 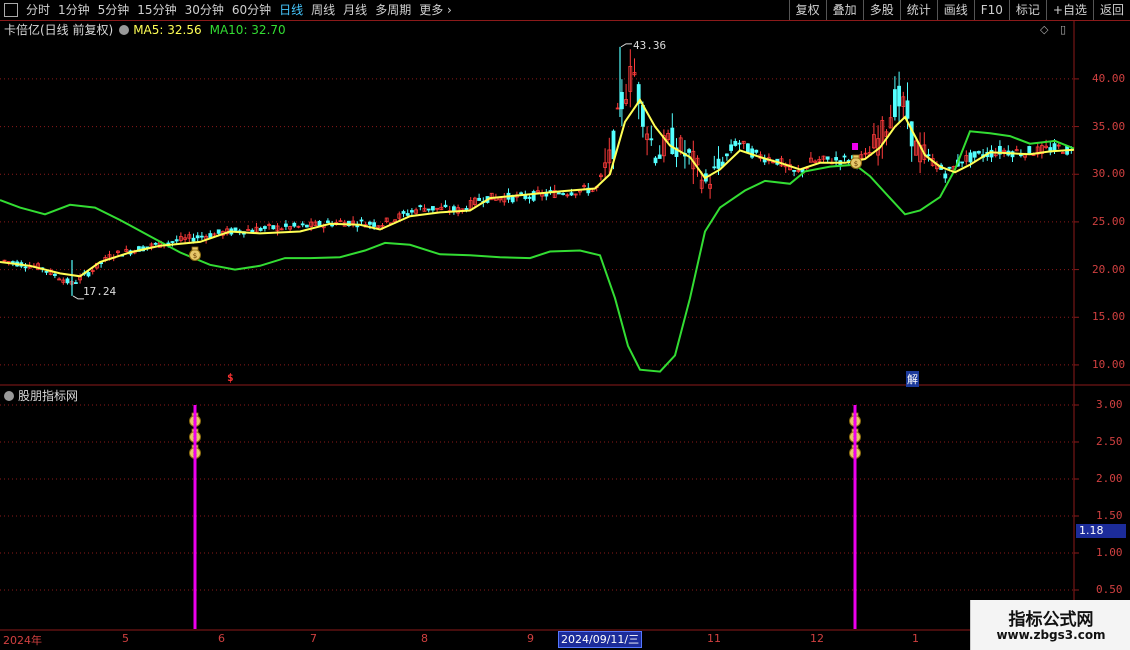 I want to click on date-label-jan: 1, so click(x=915, y=638).